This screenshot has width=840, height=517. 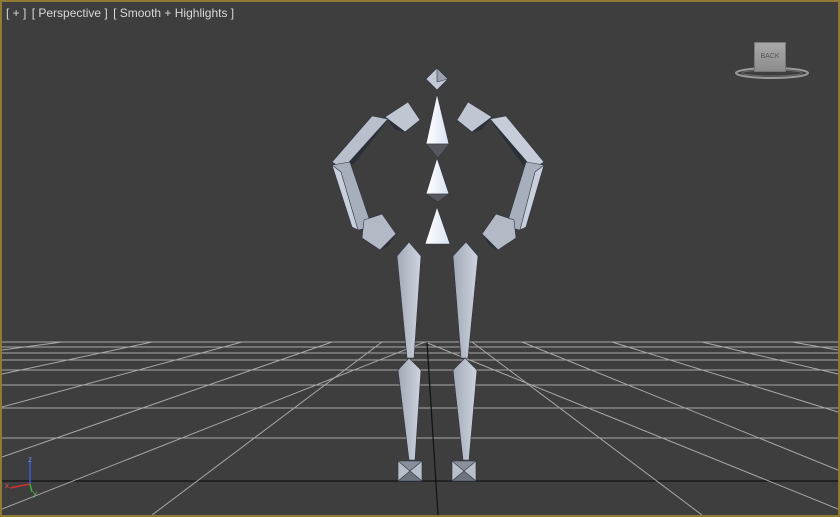 What do you see at coordinates (437, 176) in the screenshot?
I see `bone-spine-mid` at bounding box center [437, 176].